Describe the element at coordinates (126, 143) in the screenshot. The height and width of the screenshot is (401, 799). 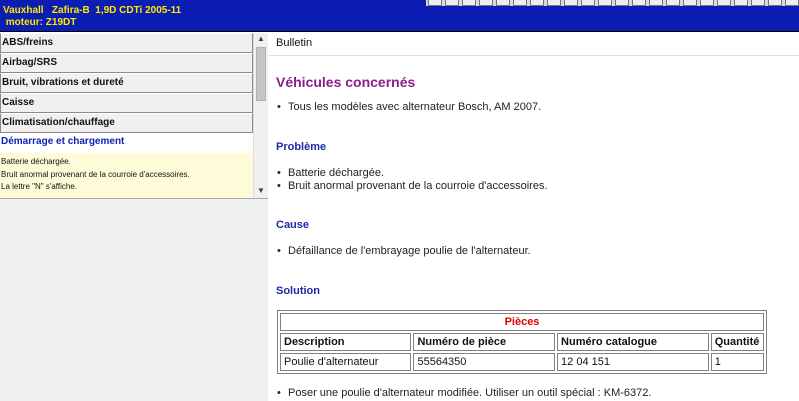
I see `category-starting-charging: Démarrage et chargement` at that location.